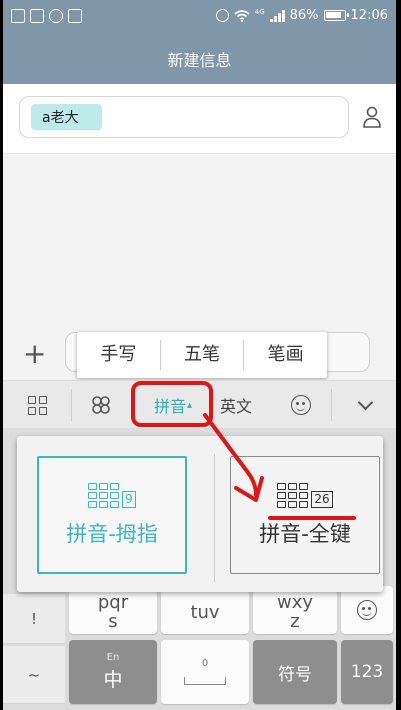  I want to click on full-keyboard-icon: 26, so click(305, 495).